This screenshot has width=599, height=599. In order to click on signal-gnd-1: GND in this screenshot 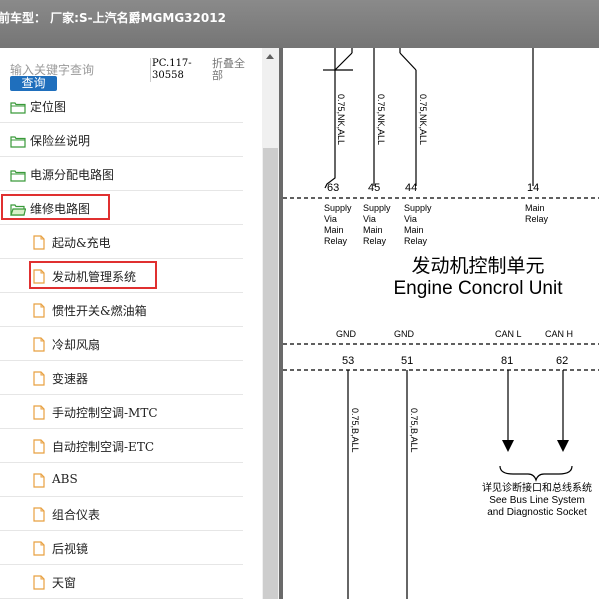, I will do `click(346, 334)`.